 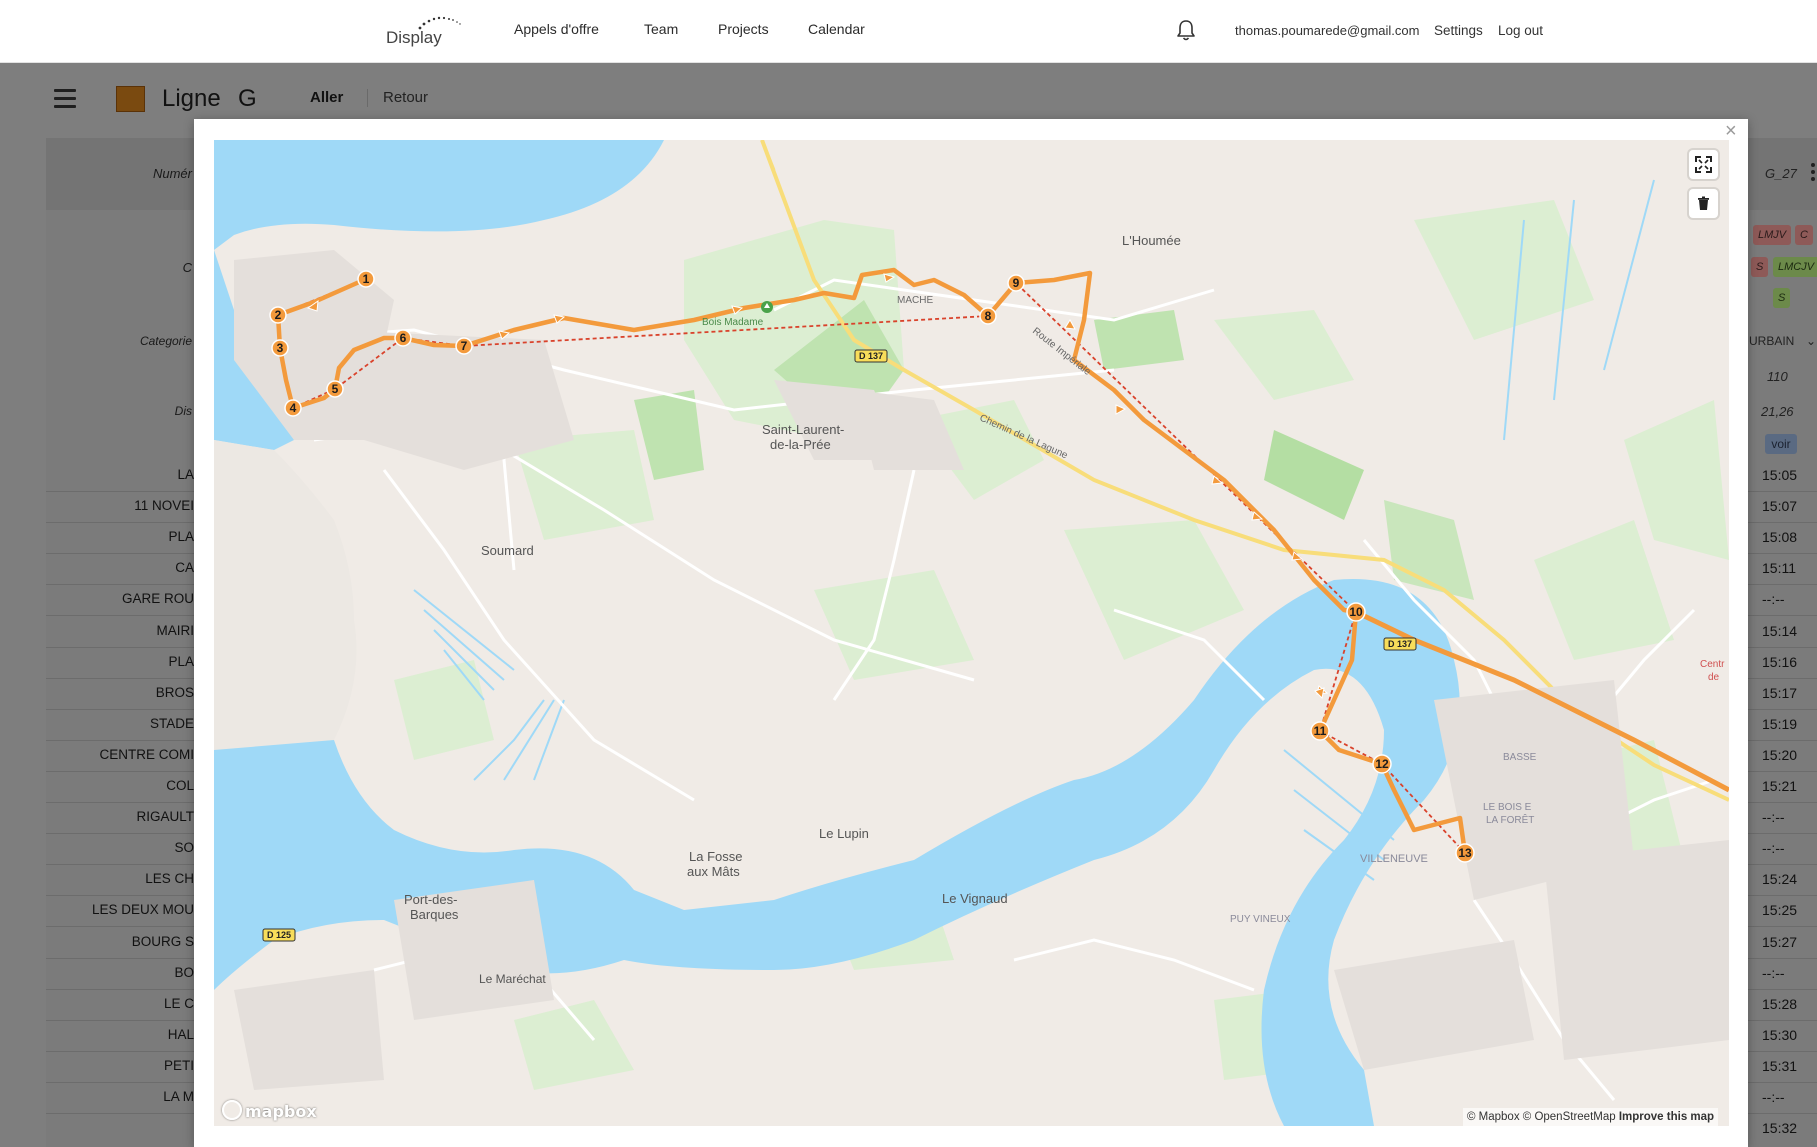 What do you see at coordinates (988, 316) in the screenshot?
I see `stop-number: 8` at bounding box center [988, 316].